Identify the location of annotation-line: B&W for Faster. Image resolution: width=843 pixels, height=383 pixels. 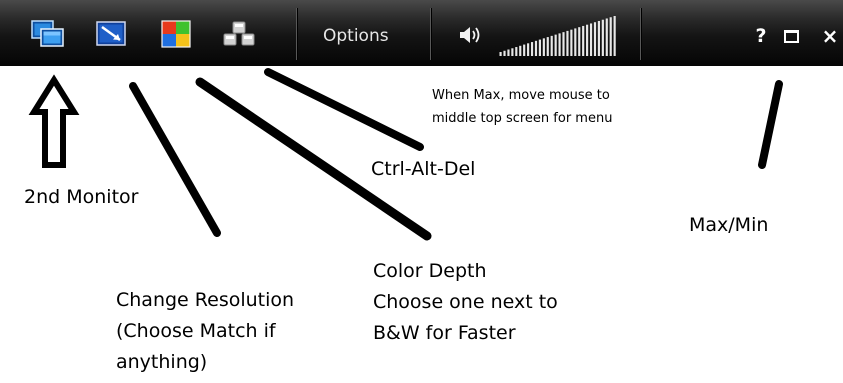
(444, 333).